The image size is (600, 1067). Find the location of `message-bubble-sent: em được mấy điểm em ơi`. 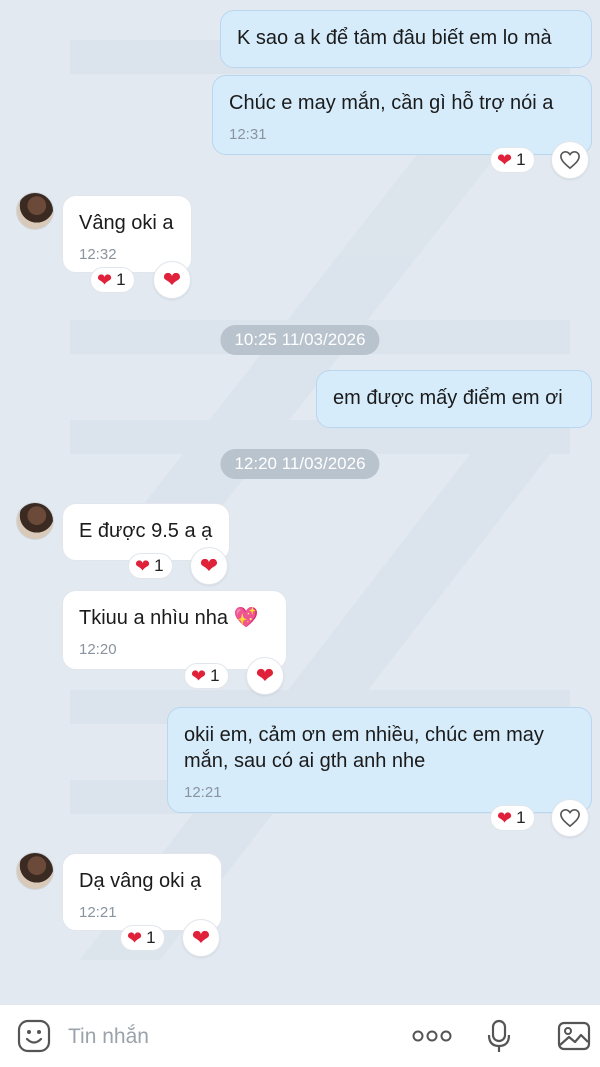

message-bubble-sent: em được mấy điểm em ơi is located at coordinates (454, 399).